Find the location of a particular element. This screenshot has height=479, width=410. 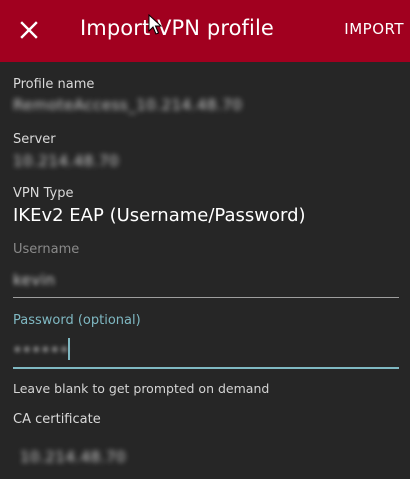

close-icon is located at coordinates (29, 30).